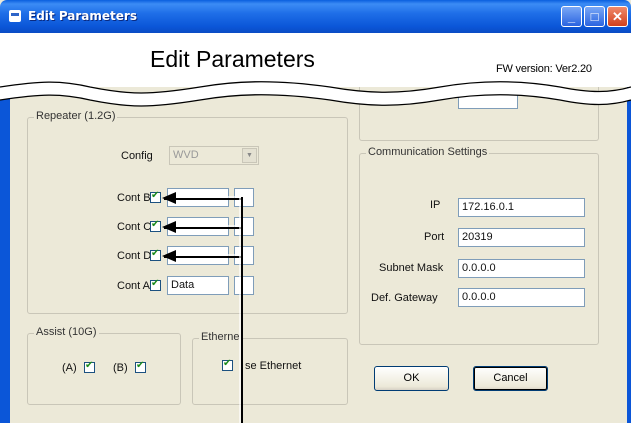 The image size is (631, 423). Describe the element at coordinates (202, 307) in the screenshot. I see `arrow-annotation-overlay` at that location.